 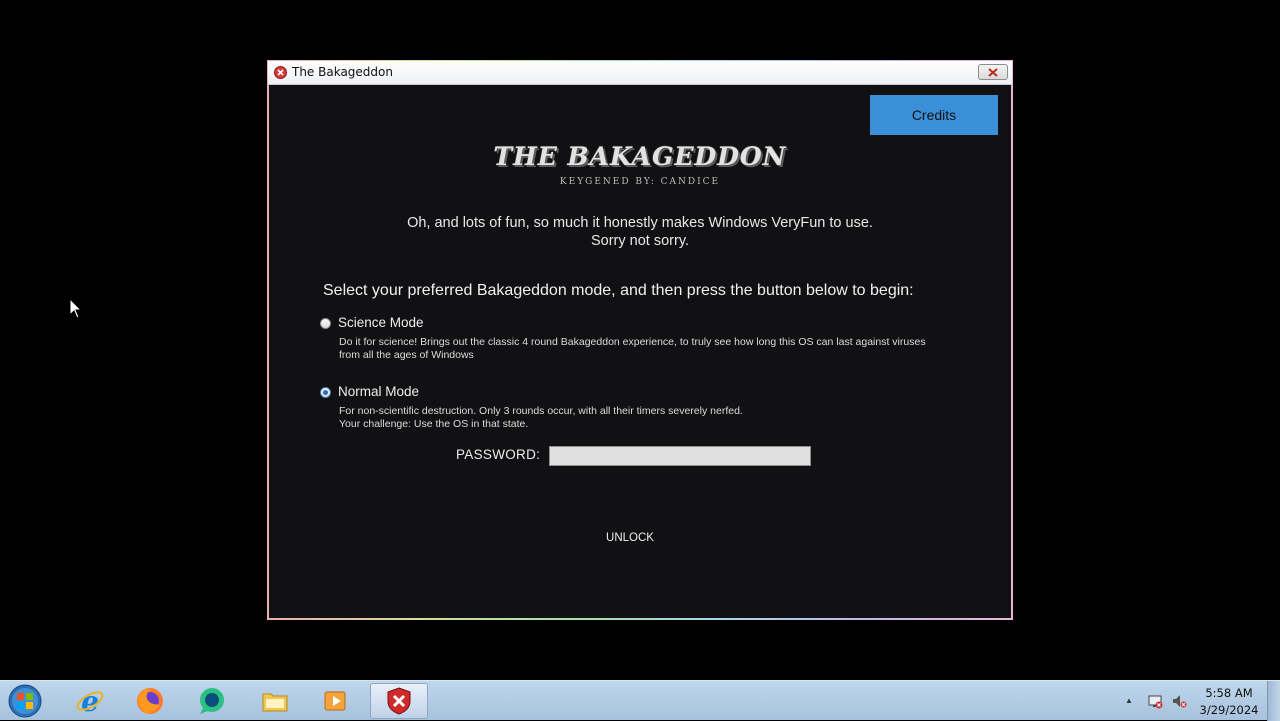 I want to click on file-explorer-taskbar-item, so click(x=275, y=701).